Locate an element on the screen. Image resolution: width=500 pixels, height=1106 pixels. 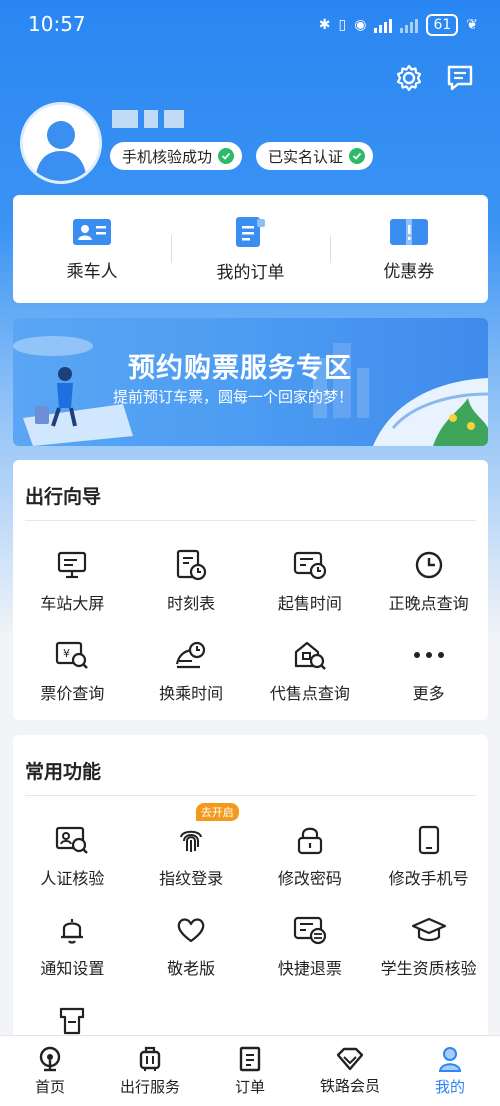
clock-icon is located at coordinates (428, 565).